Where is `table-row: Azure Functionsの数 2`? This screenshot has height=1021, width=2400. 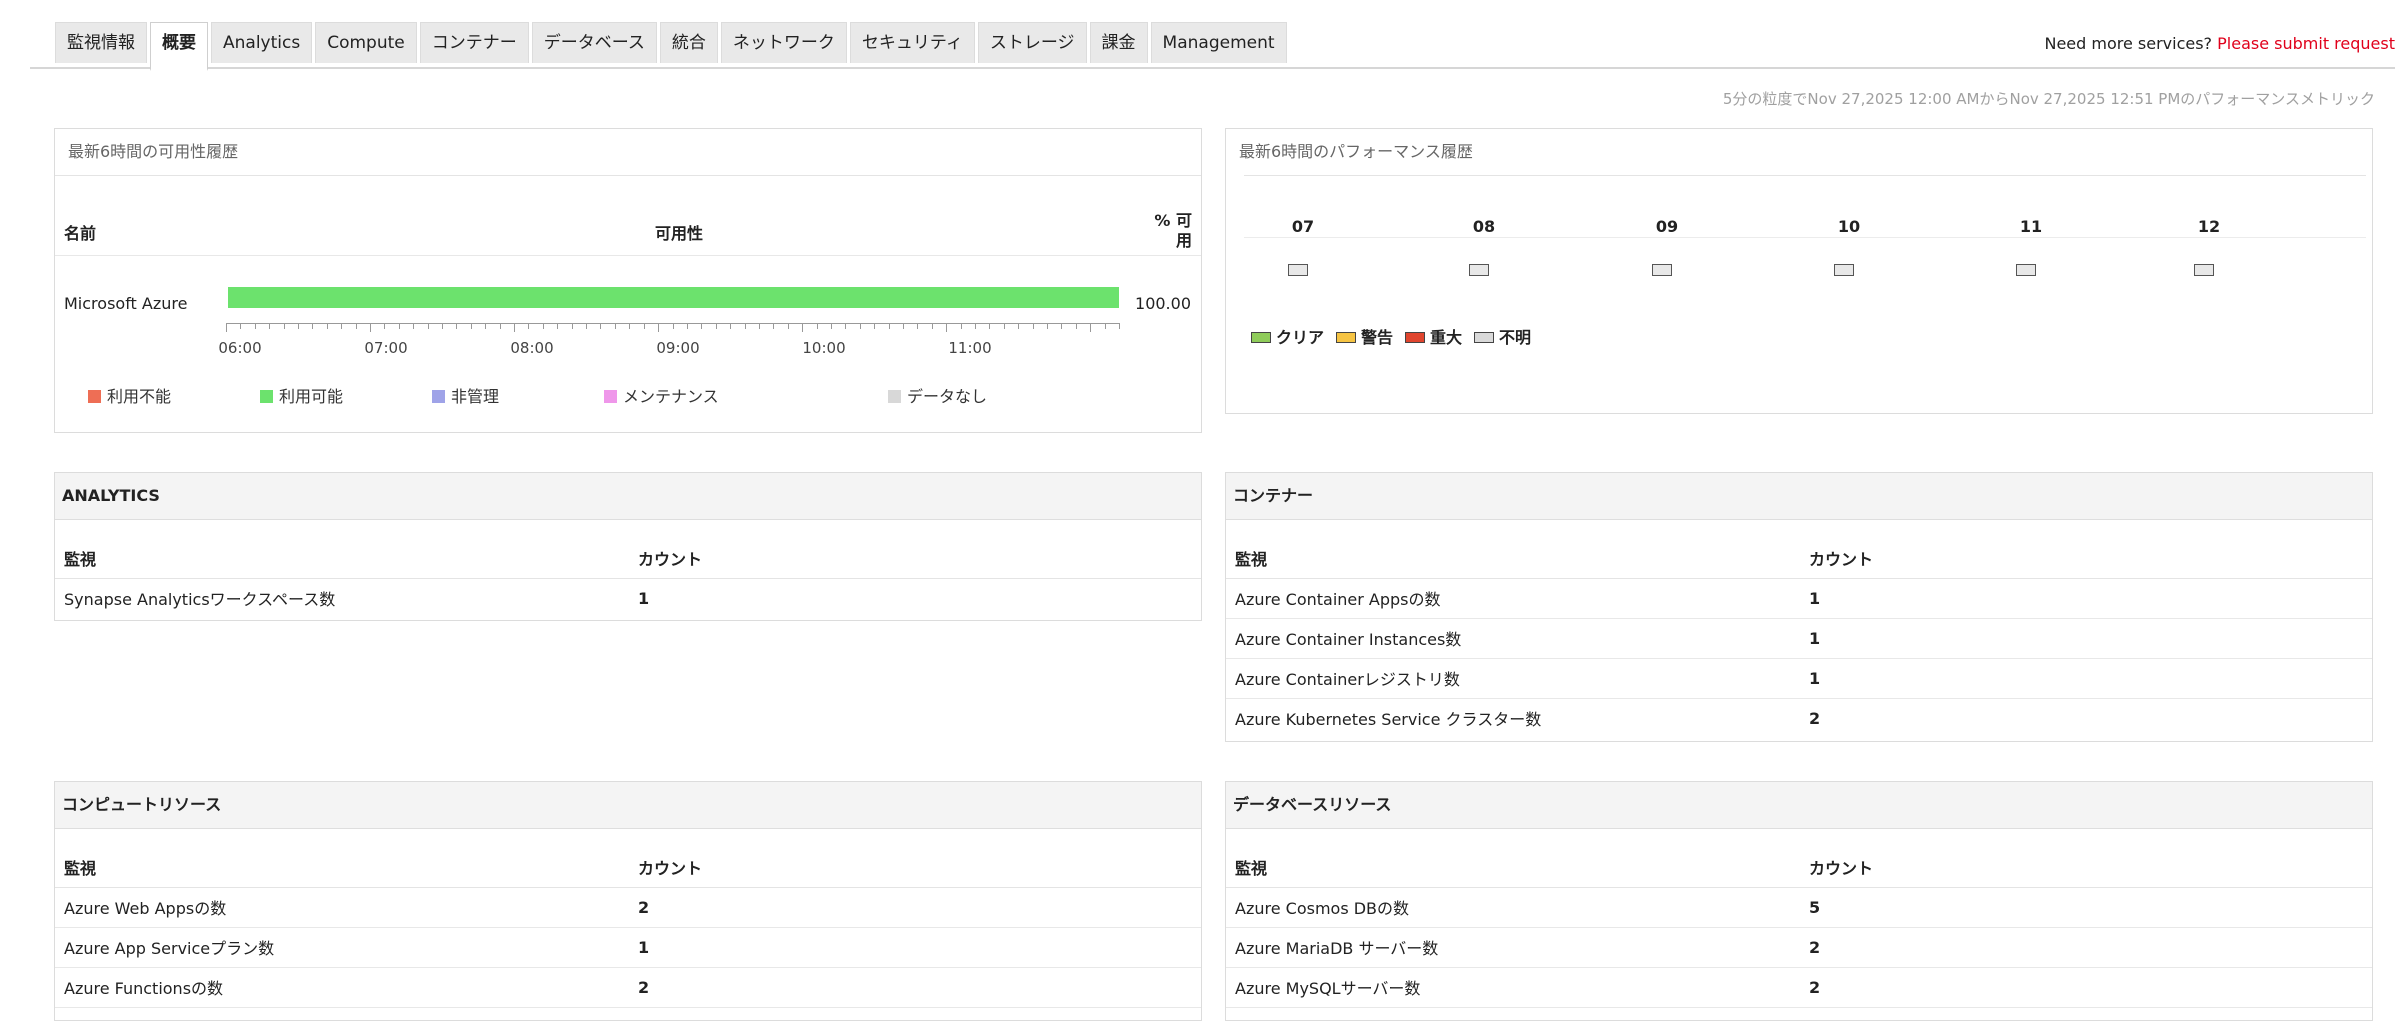 table-row: Azure Functionsの数 2 is located at coordinates (628, 987).